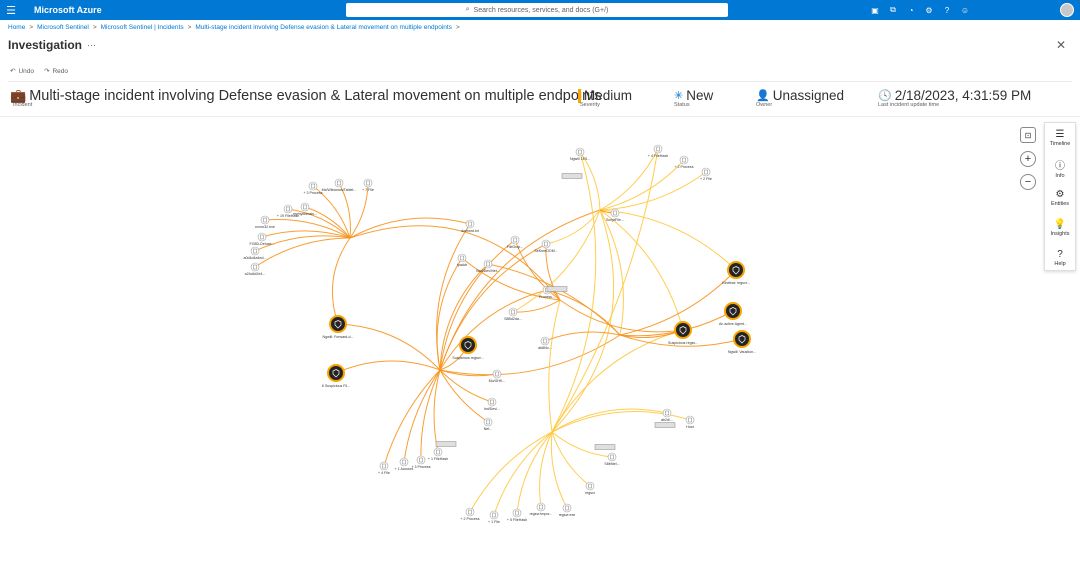 This screenshot has height=564, width=1080. Describe the element at coordinates (494, 522) in the screenshot. I see `graph-node-label: + 1 File` at that location.